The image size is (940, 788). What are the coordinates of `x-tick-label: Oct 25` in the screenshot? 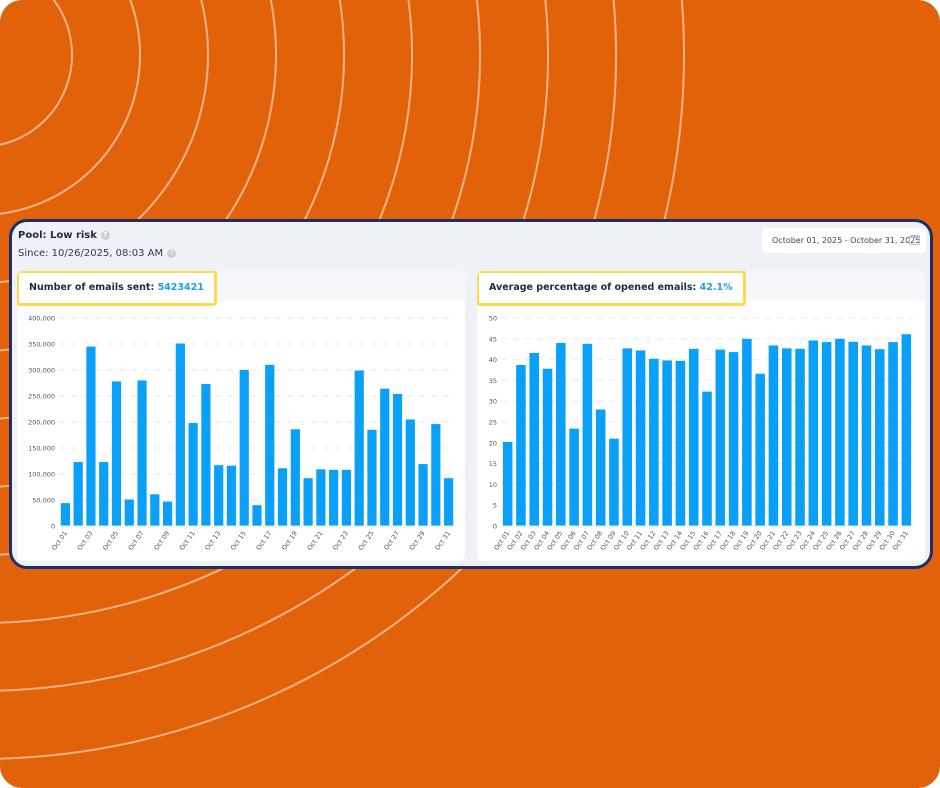 It's located at (366, 541).